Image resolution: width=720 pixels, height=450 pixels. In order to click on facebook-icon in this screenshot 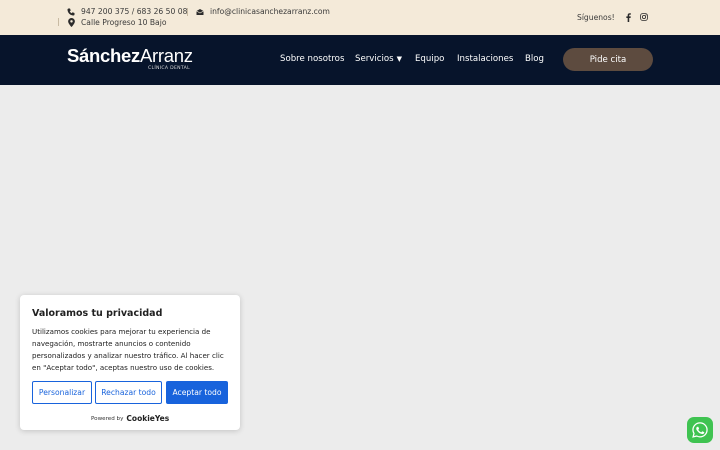, I will do `click(628, 17)`.